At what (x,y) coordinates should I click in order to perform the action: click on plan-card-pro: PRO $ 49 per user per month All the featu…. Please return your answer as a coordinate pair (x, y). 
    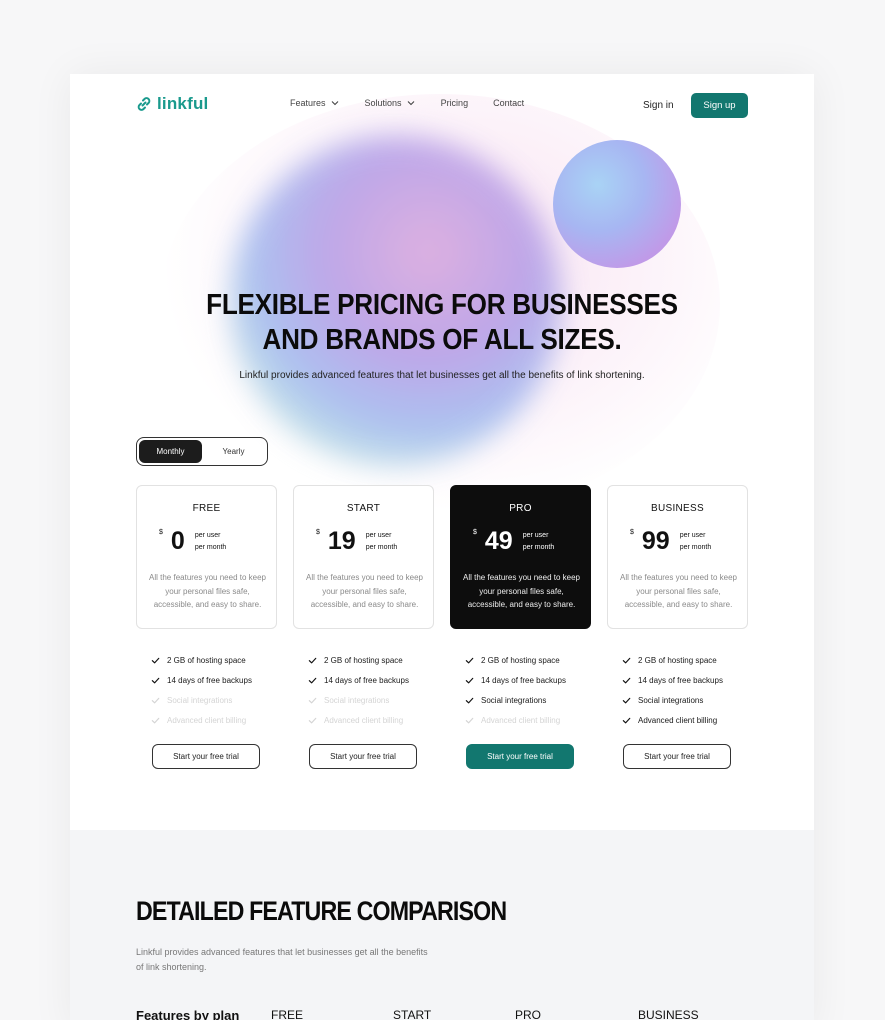
    Looking at the image, I should click on (520, 557).